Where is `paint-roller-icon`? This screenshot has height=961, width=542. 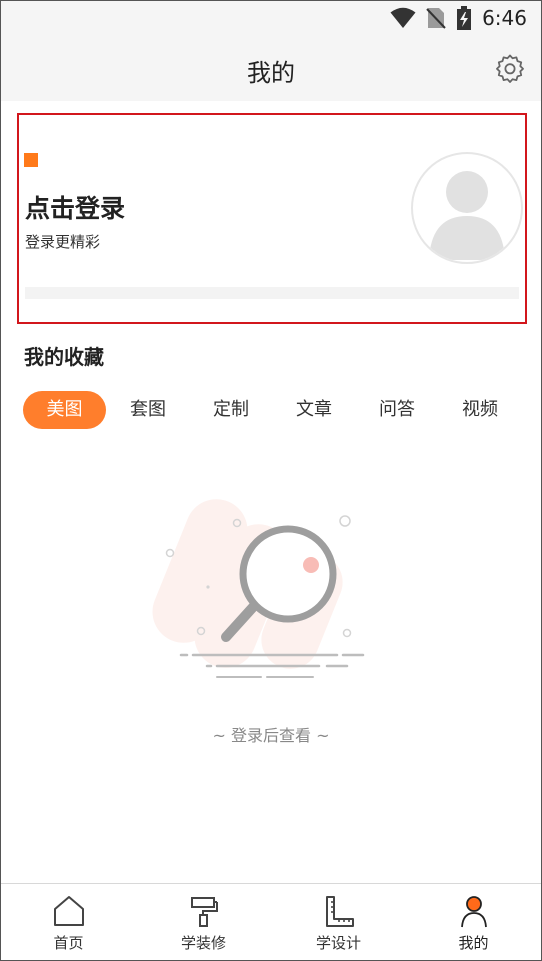
paint-roller-icon is located at coordinates (204, 912).